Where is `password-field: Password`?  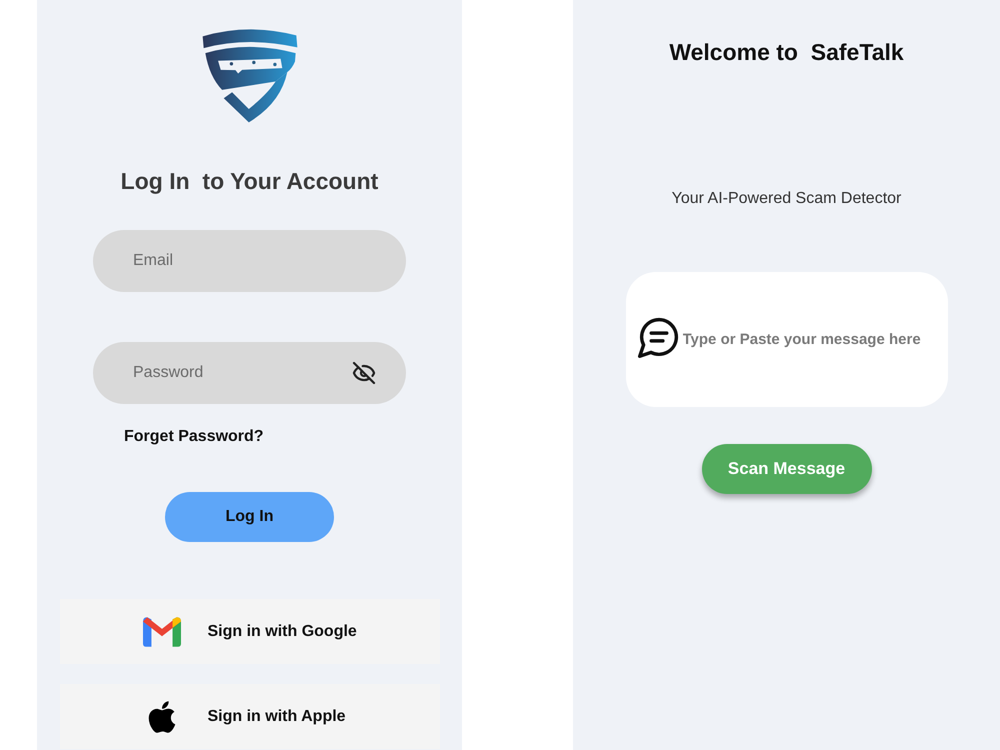 password-field: Password is located at coordinates (249, 373).